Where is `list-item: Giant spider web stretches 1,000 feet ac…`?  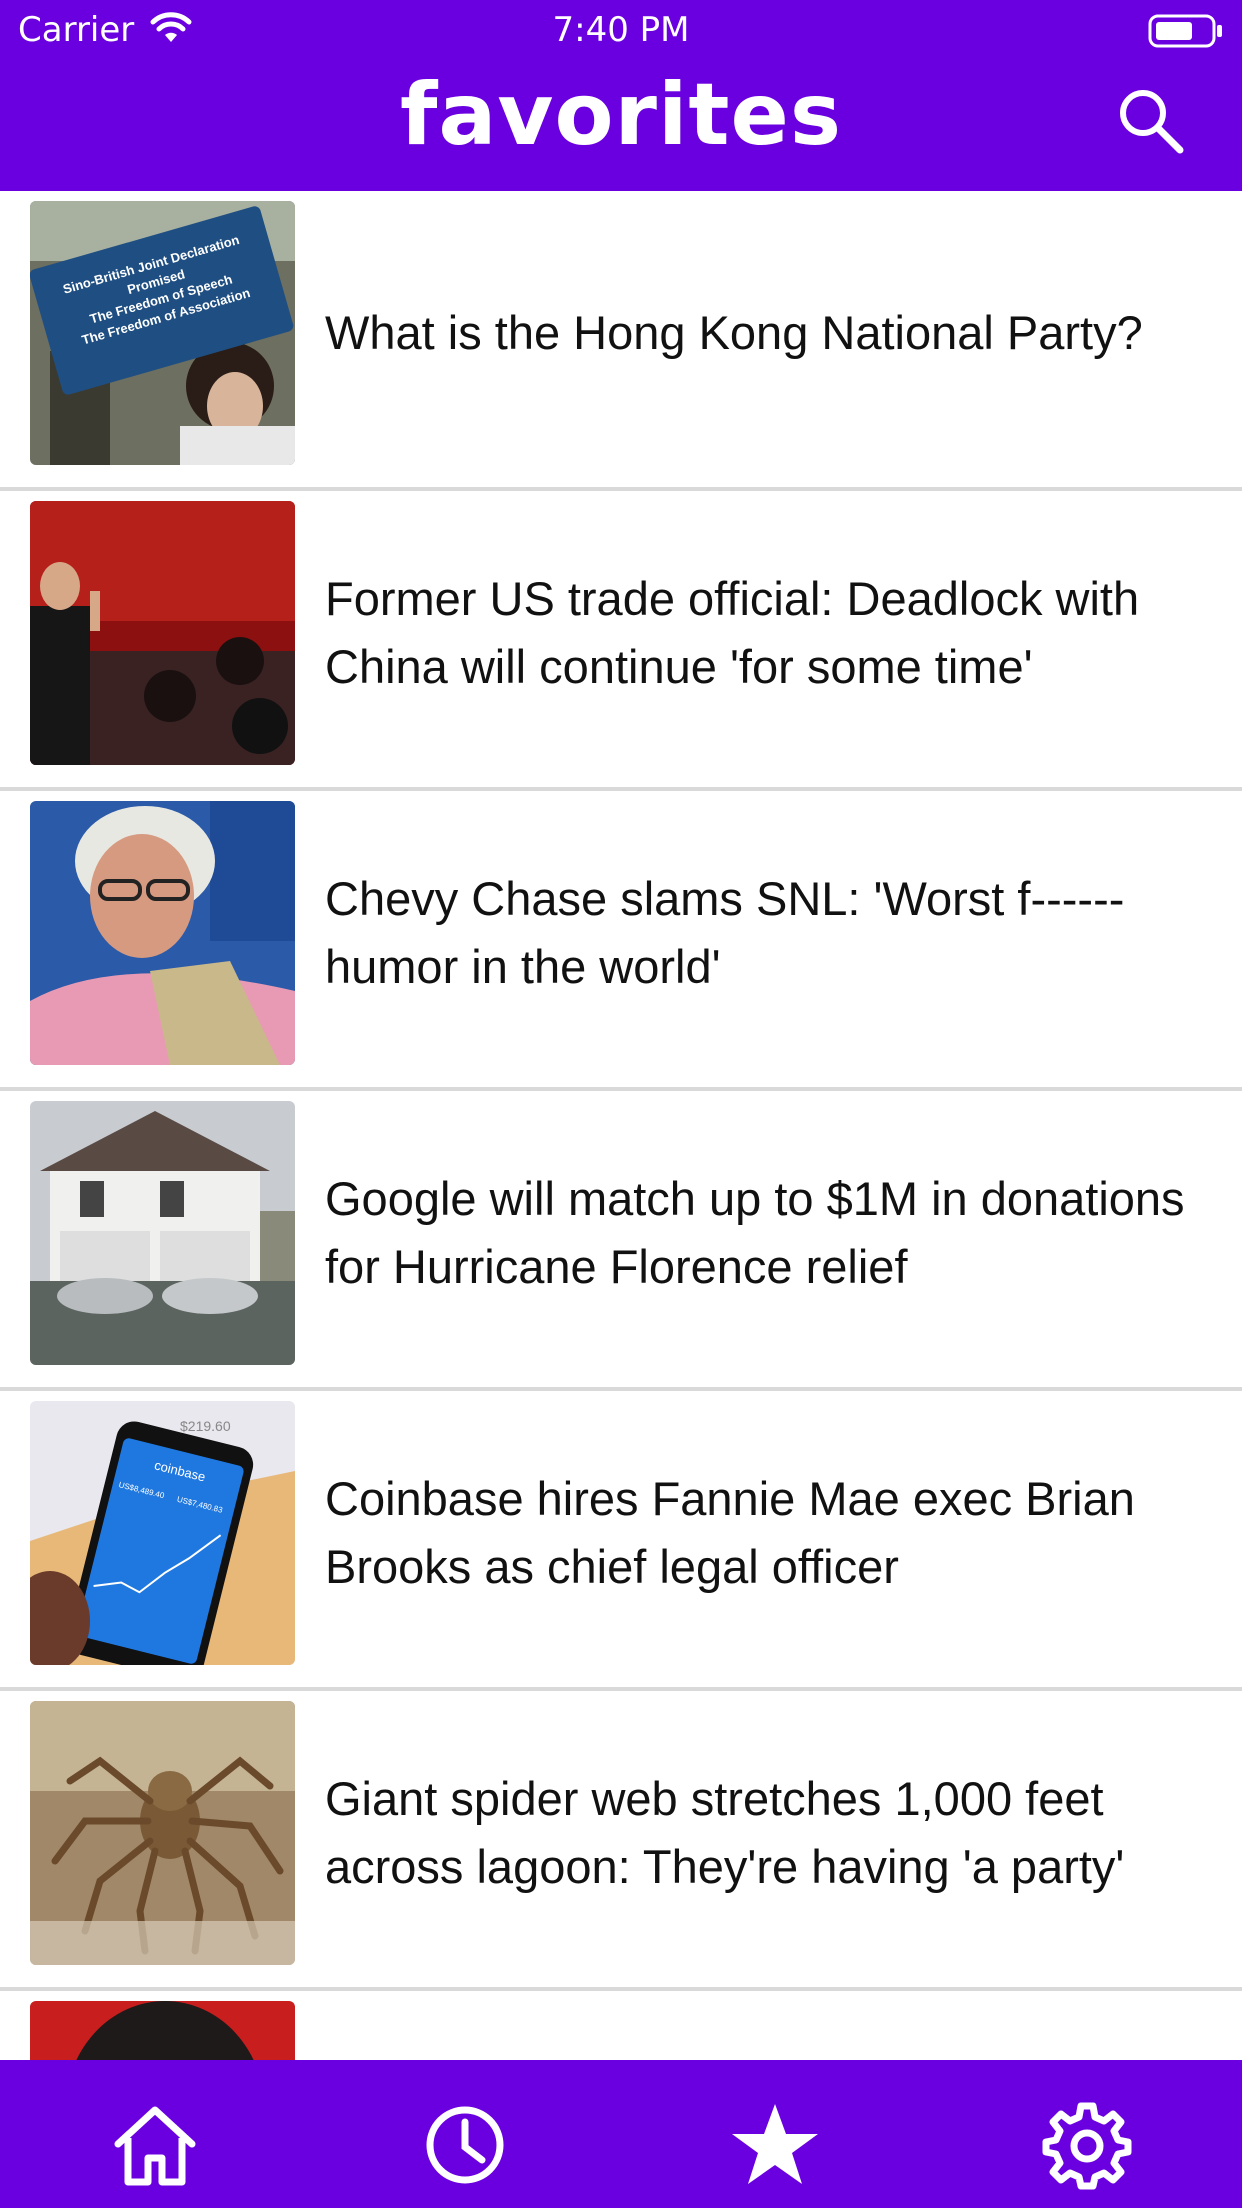
list-item: Giant spider web stretches 1,000 feet ac… is located at coordinates (621, 1841).